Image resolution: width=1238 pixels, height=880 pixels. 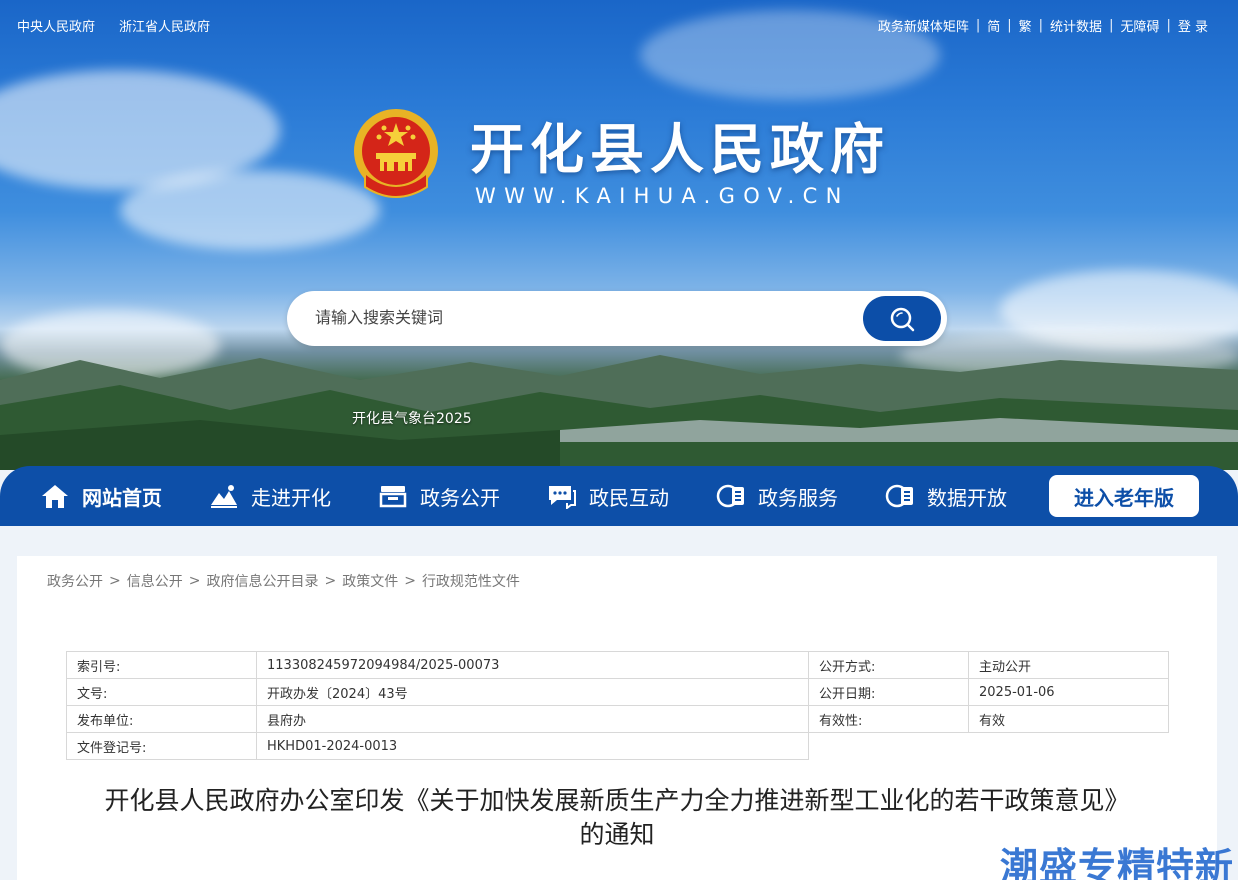 I want to click on search-box, so click(x=617, y=318).